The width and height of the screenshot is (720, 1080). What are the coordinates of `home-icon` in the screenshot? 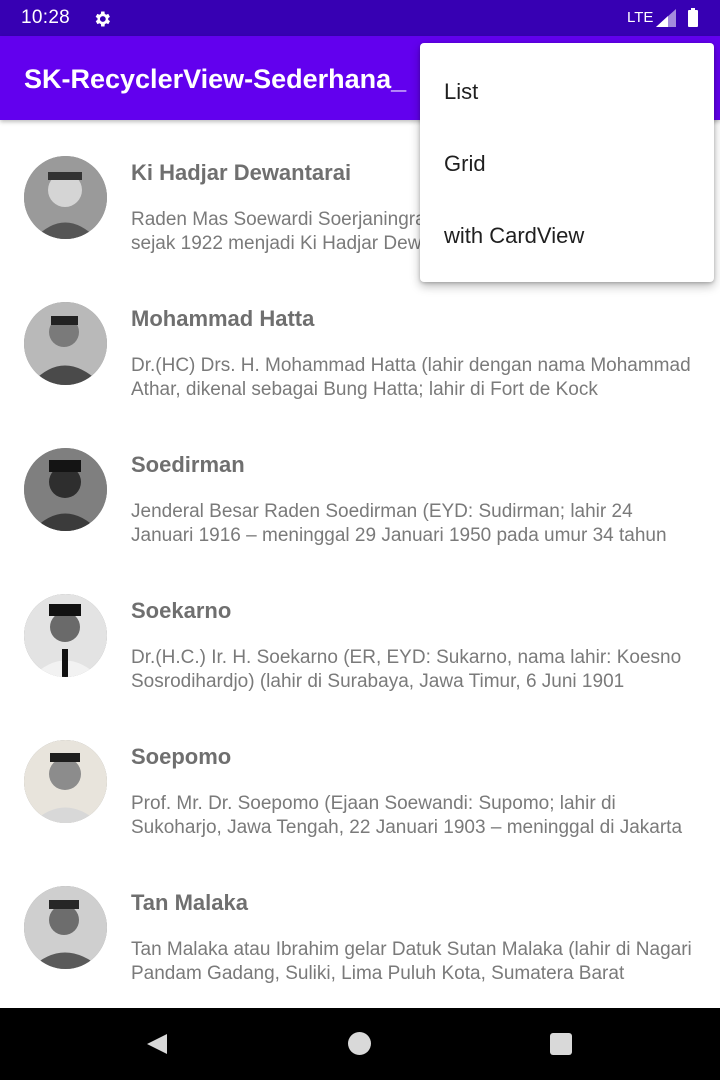 It's located at (359, 1043).